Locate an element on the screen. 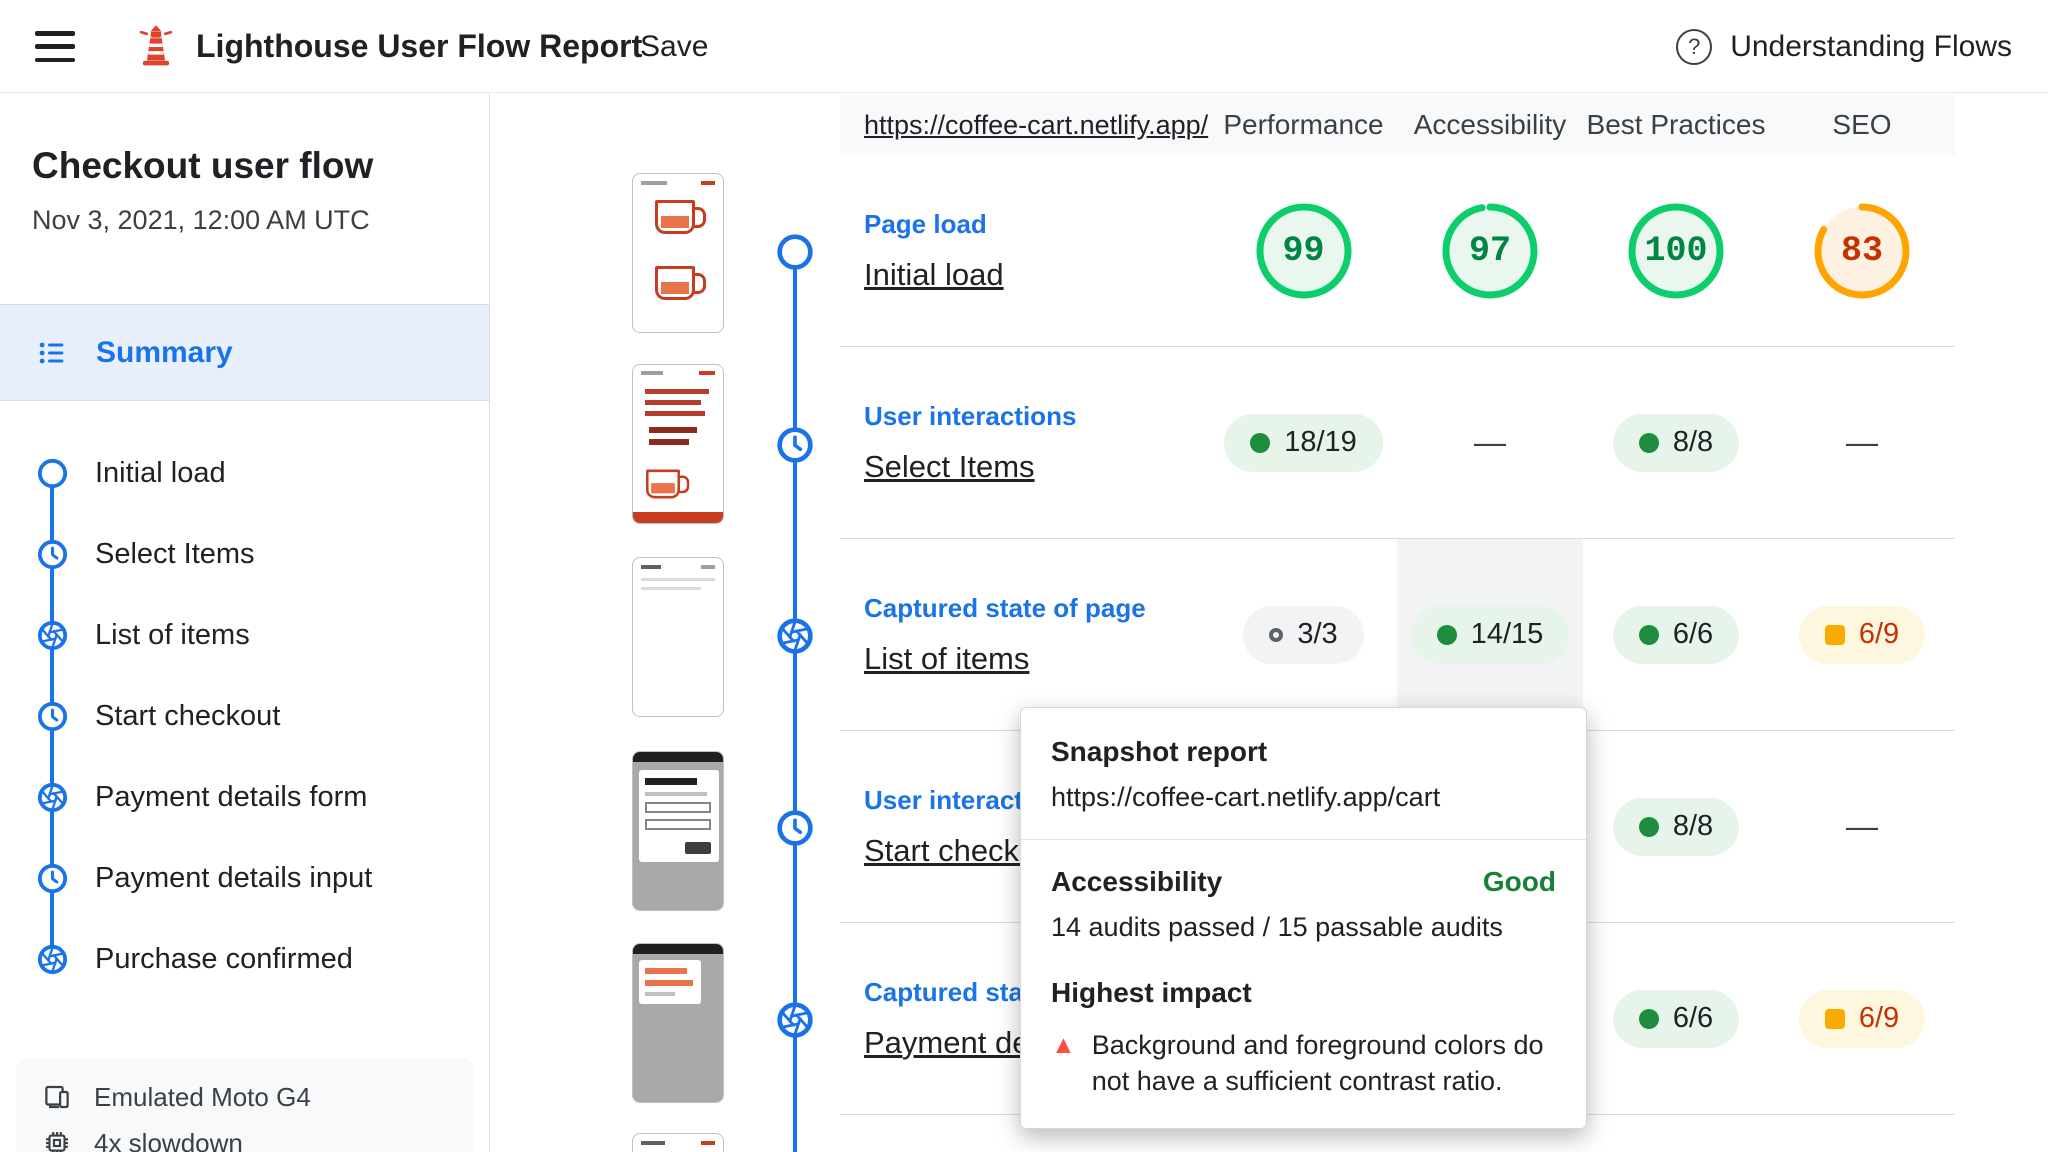  device-icon is located at coordinates (57, 1097).